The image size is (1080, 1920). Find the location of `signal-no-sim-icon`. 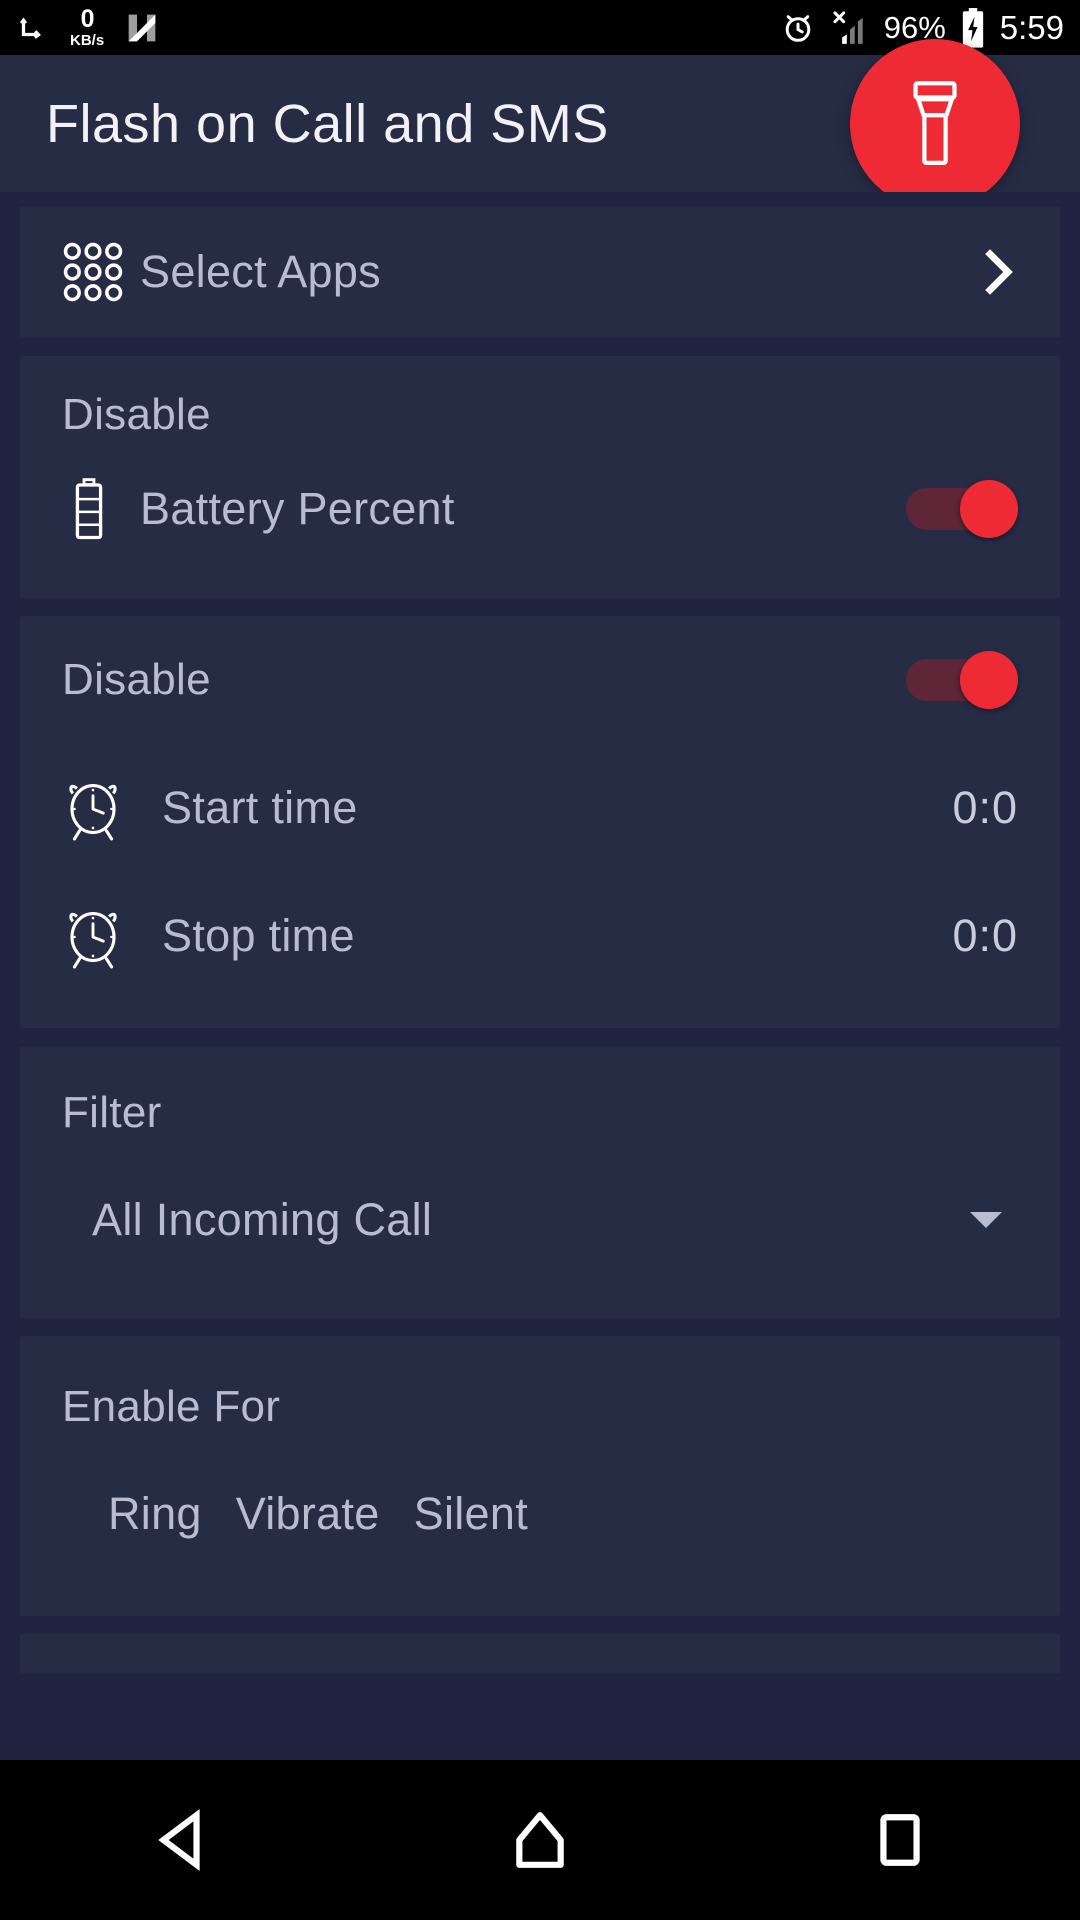

signal-no-sim-icon is located at coordinates (850, 28).